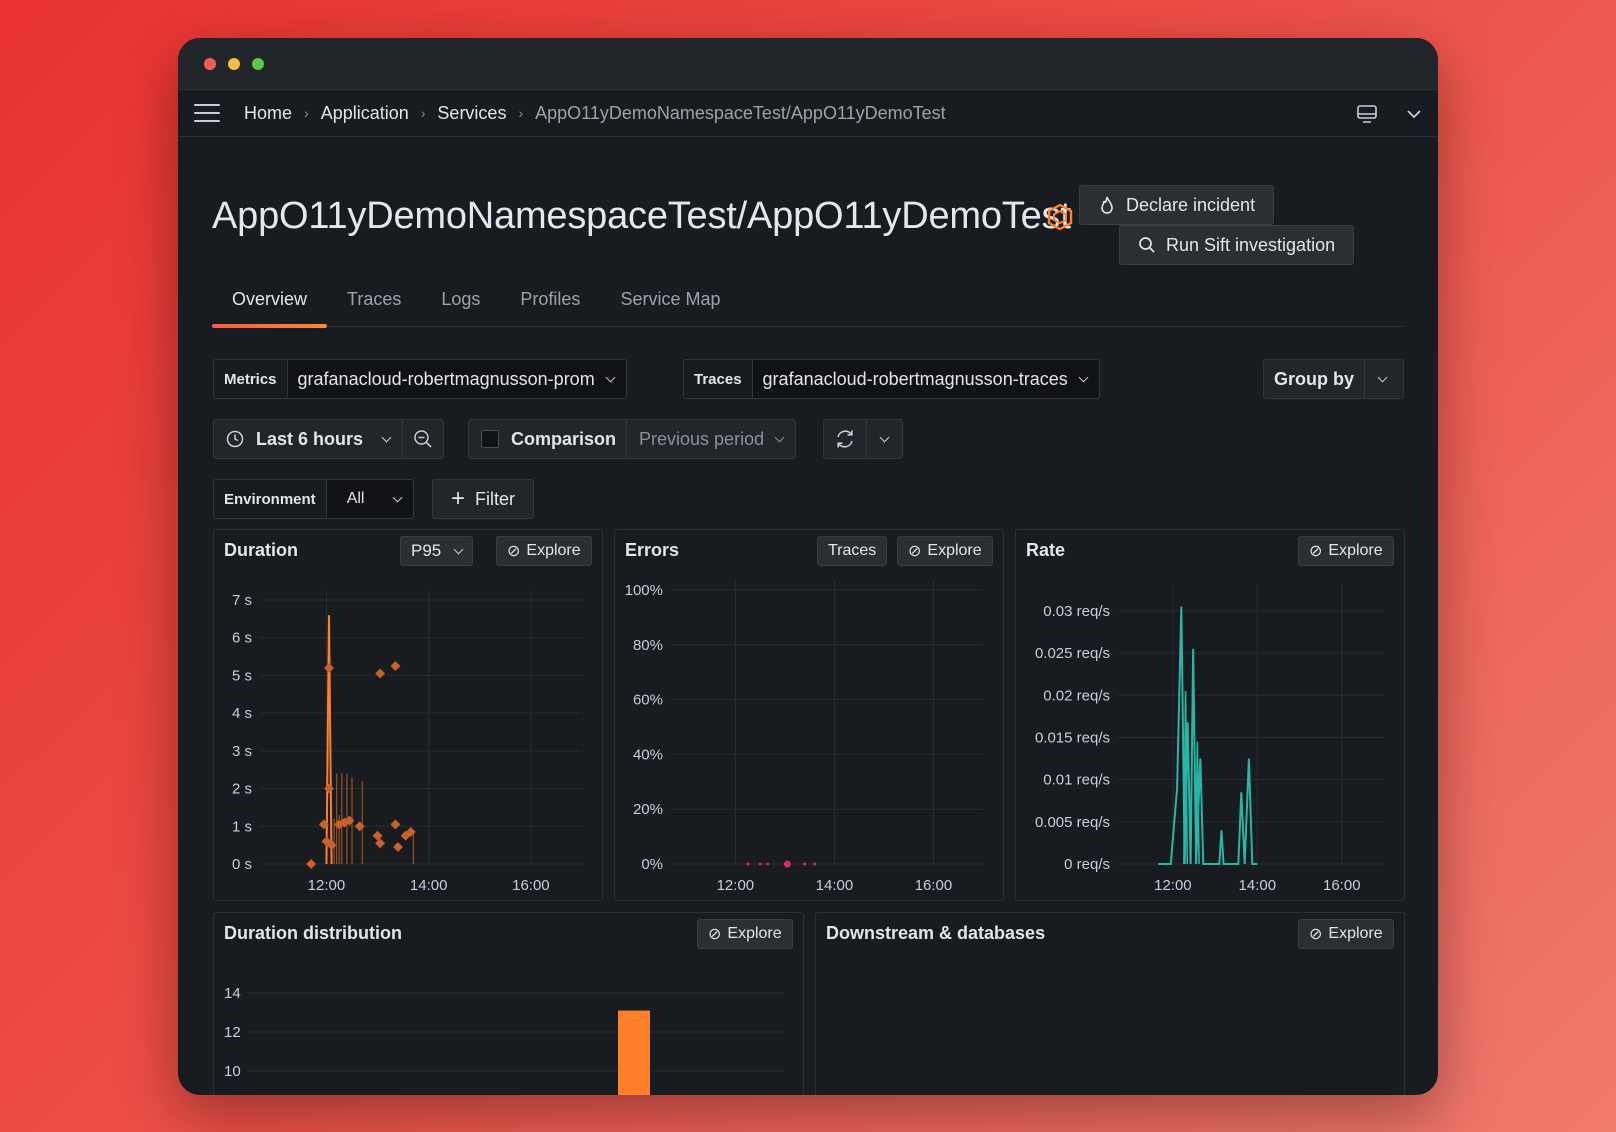  Describe the element at coordinates (310, 438) in the screenshot. I see `time-range-value: Last 6 hours` at that location.